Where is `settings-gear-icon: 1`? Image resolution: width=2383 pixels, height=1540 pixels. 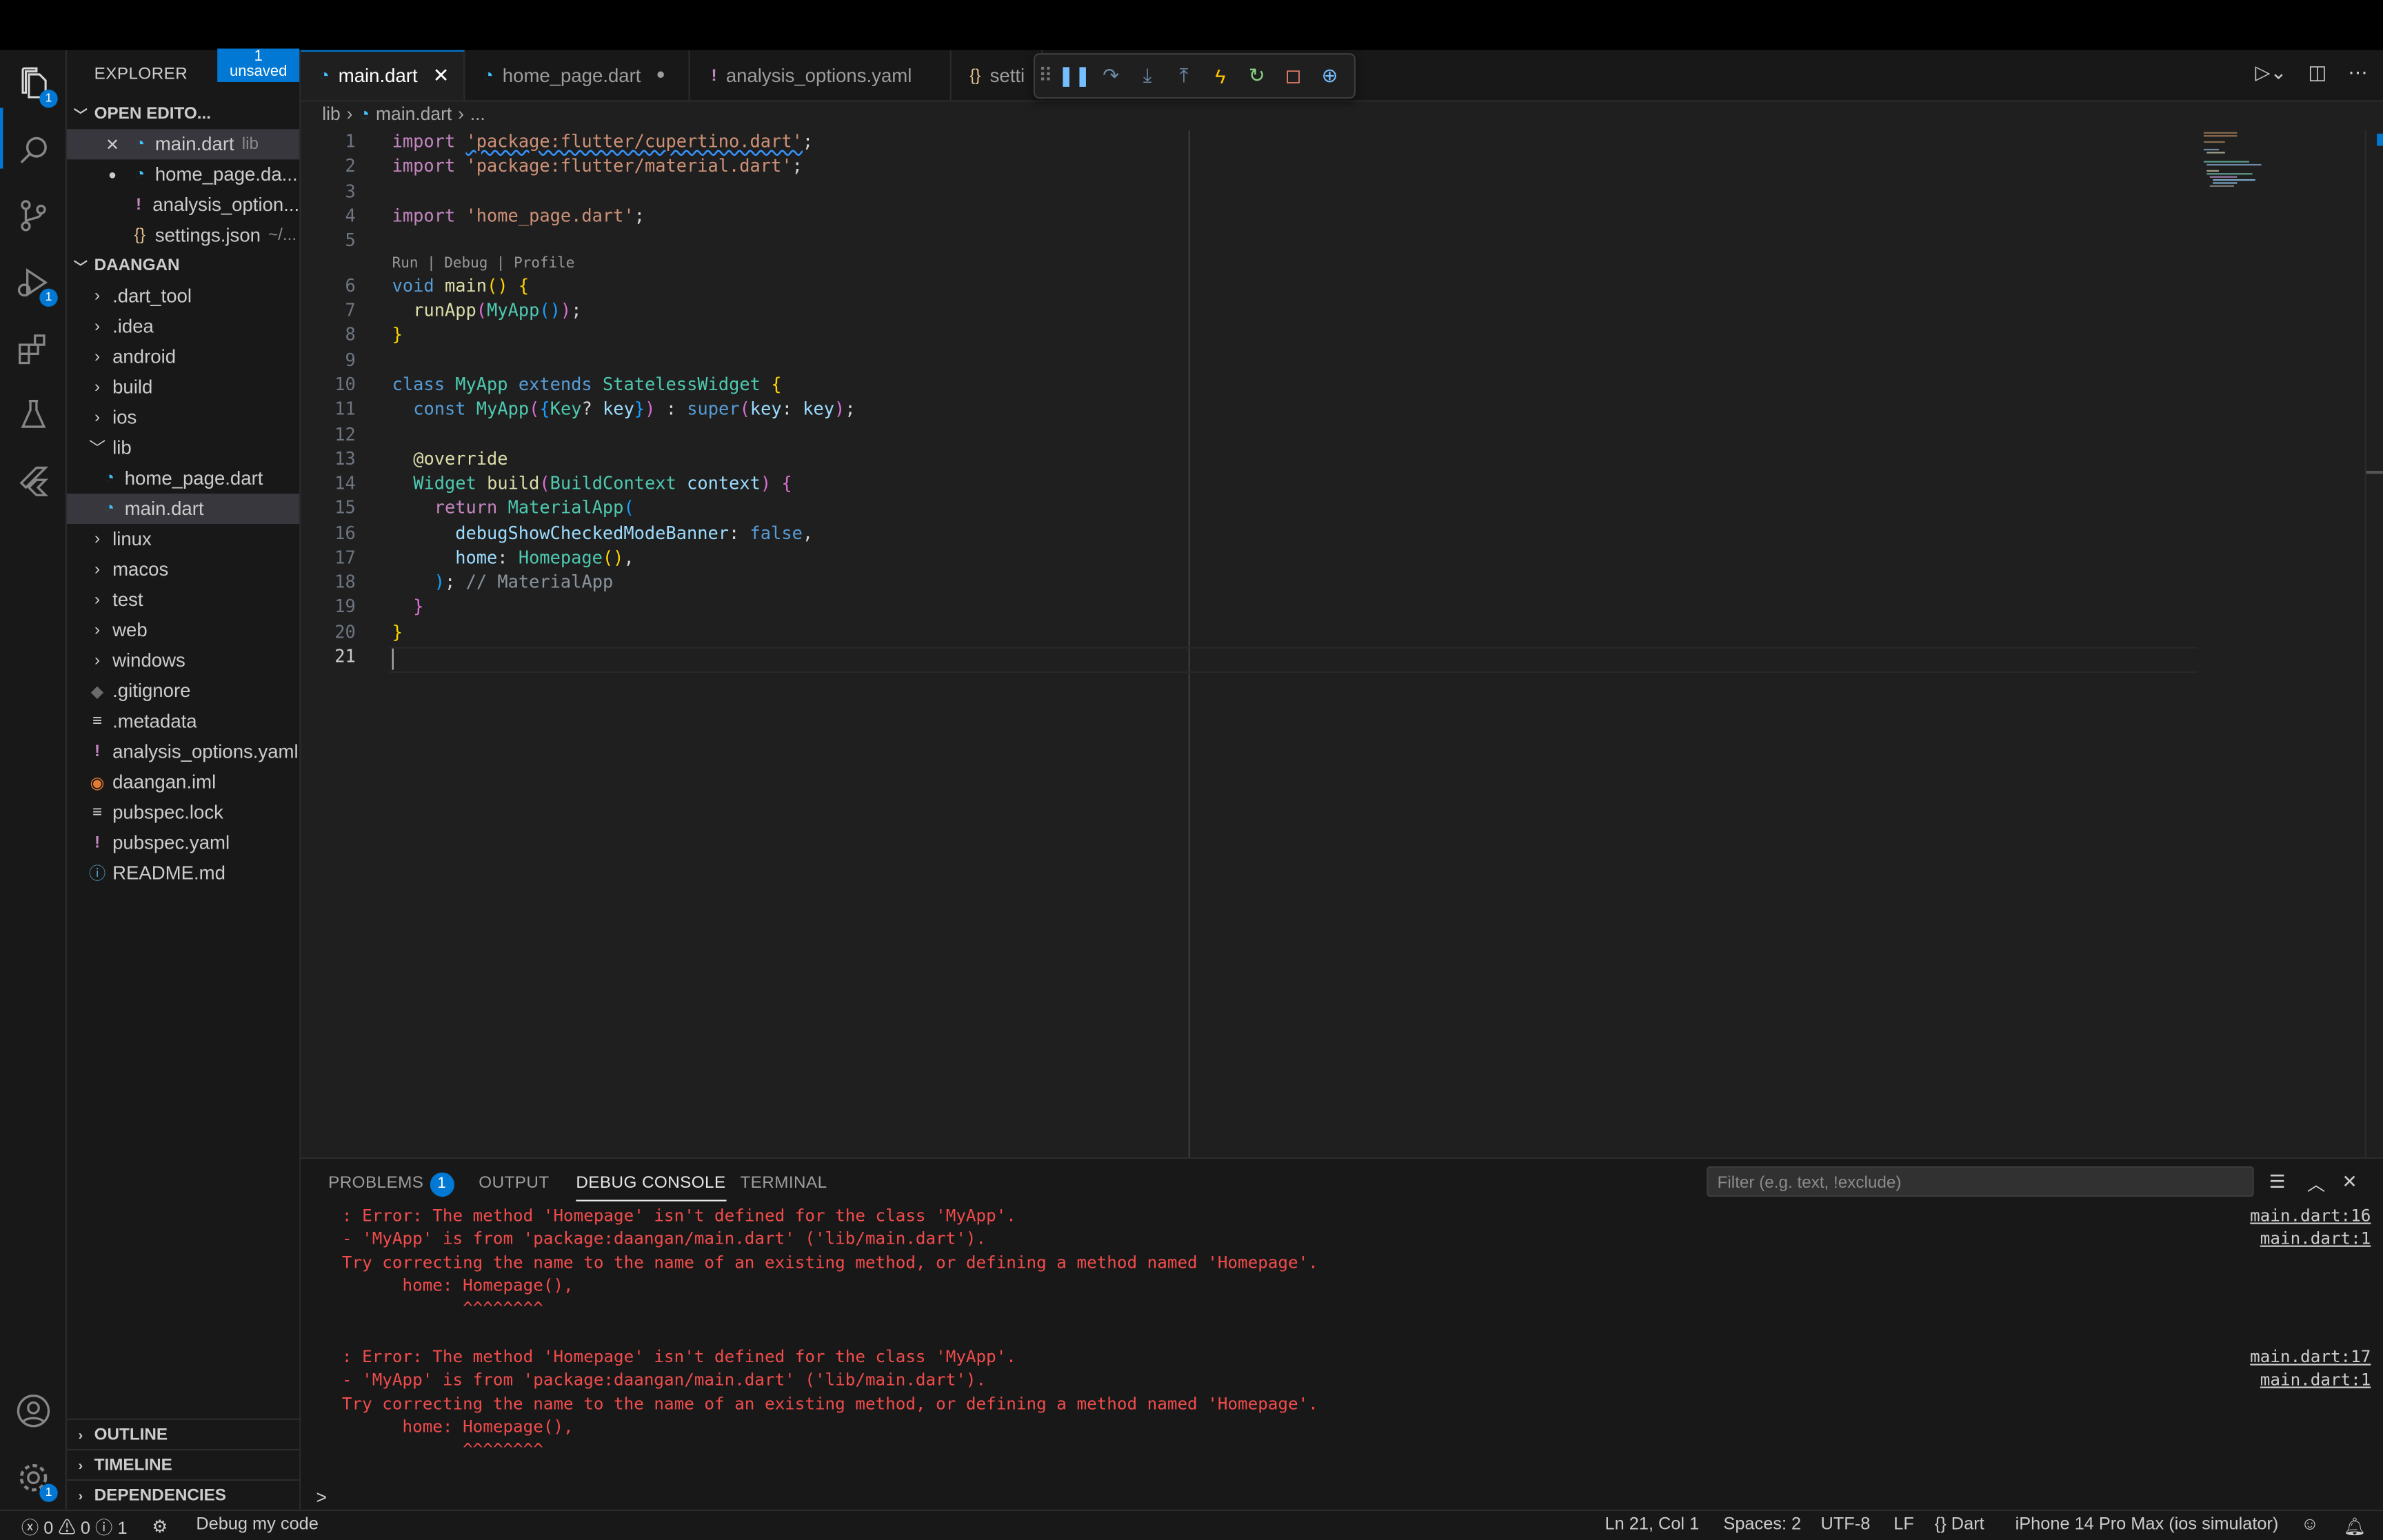
settings-gear-icon: 1 is located at coordinates (35, 1480).